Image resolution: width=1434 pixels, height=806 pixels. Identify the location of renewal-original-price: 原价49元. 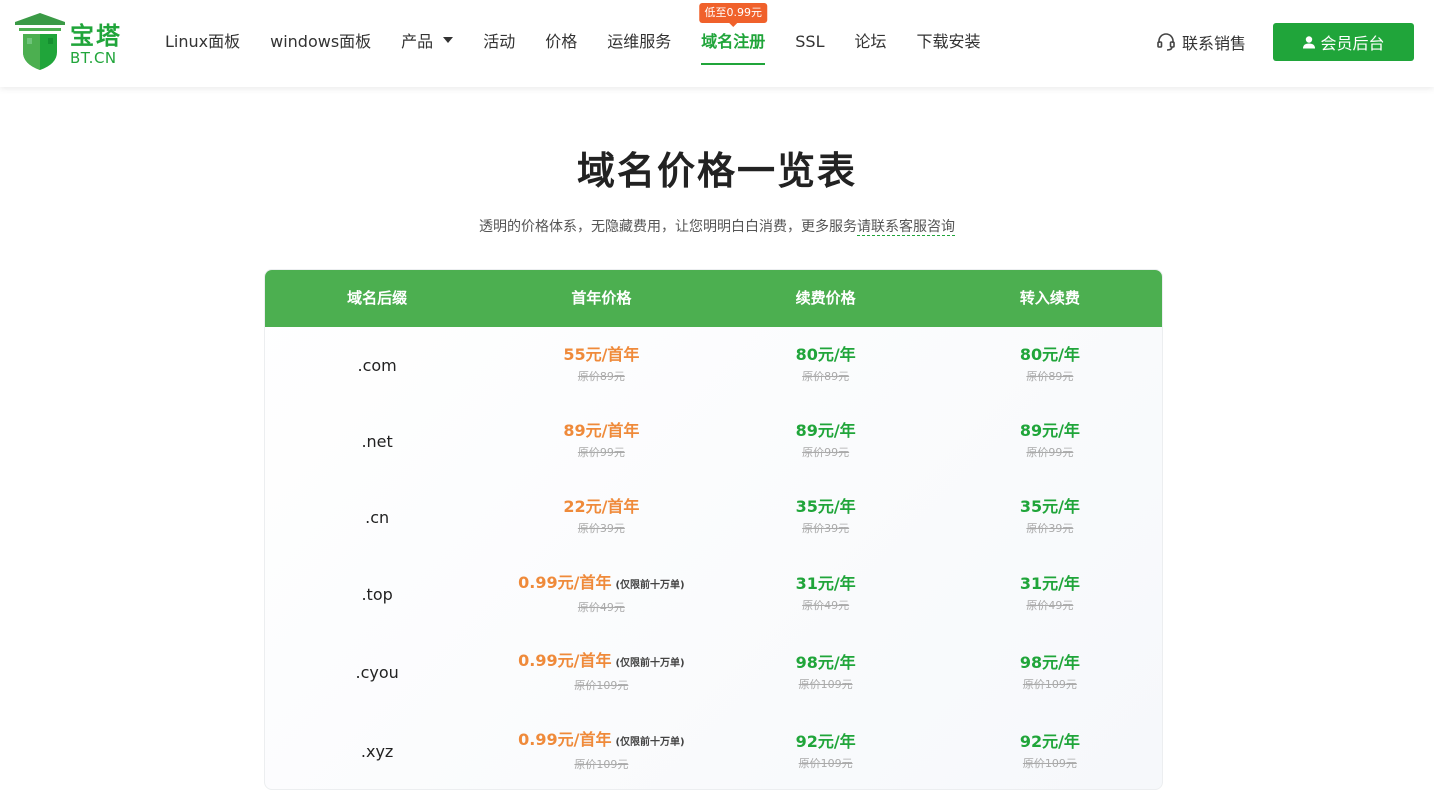
(826, 605).